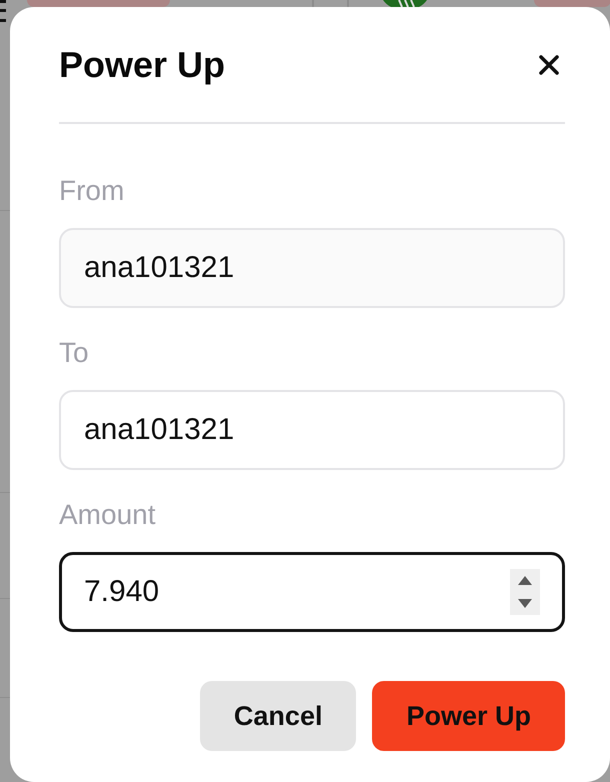 The image size is (610, 782). Describe the element at coordinates (312, 592) in the screenshot. I see `number-field: 7.940` at that location.